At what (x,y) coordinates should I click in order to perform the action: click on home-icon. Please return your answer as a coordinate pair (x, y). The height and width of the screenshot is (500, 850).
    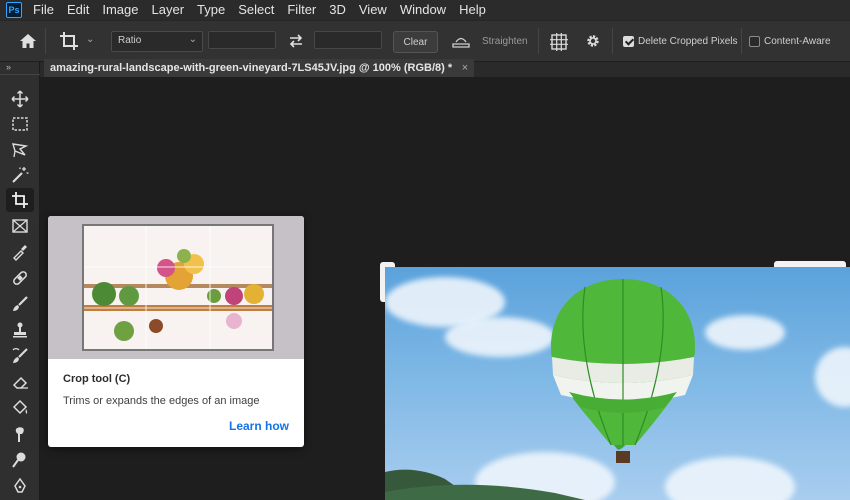
    Looking at the image, I should click on (28, 41).